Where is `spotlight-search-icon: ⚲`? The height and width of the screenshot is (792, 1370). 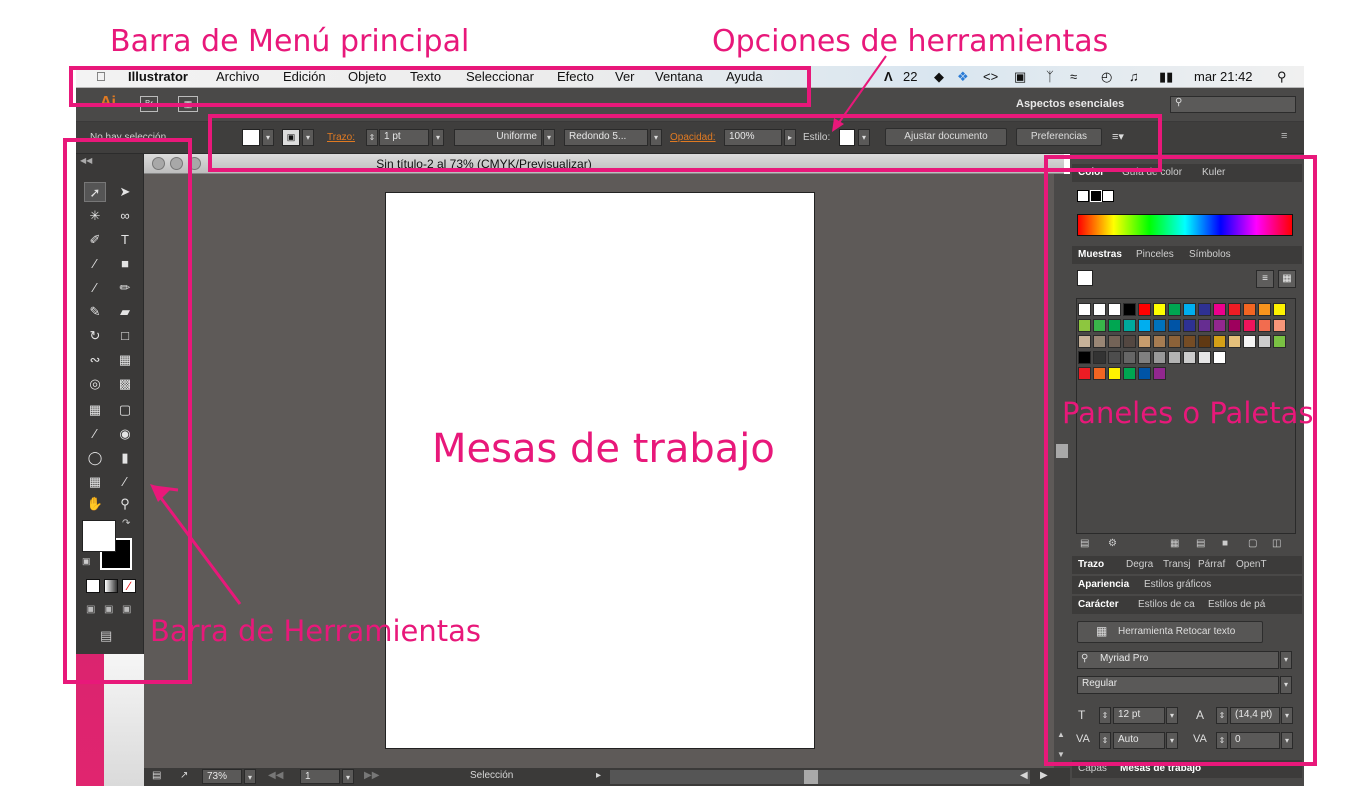 spotlight-search-icon: ⚲ is located at coordinates (1282, 77).